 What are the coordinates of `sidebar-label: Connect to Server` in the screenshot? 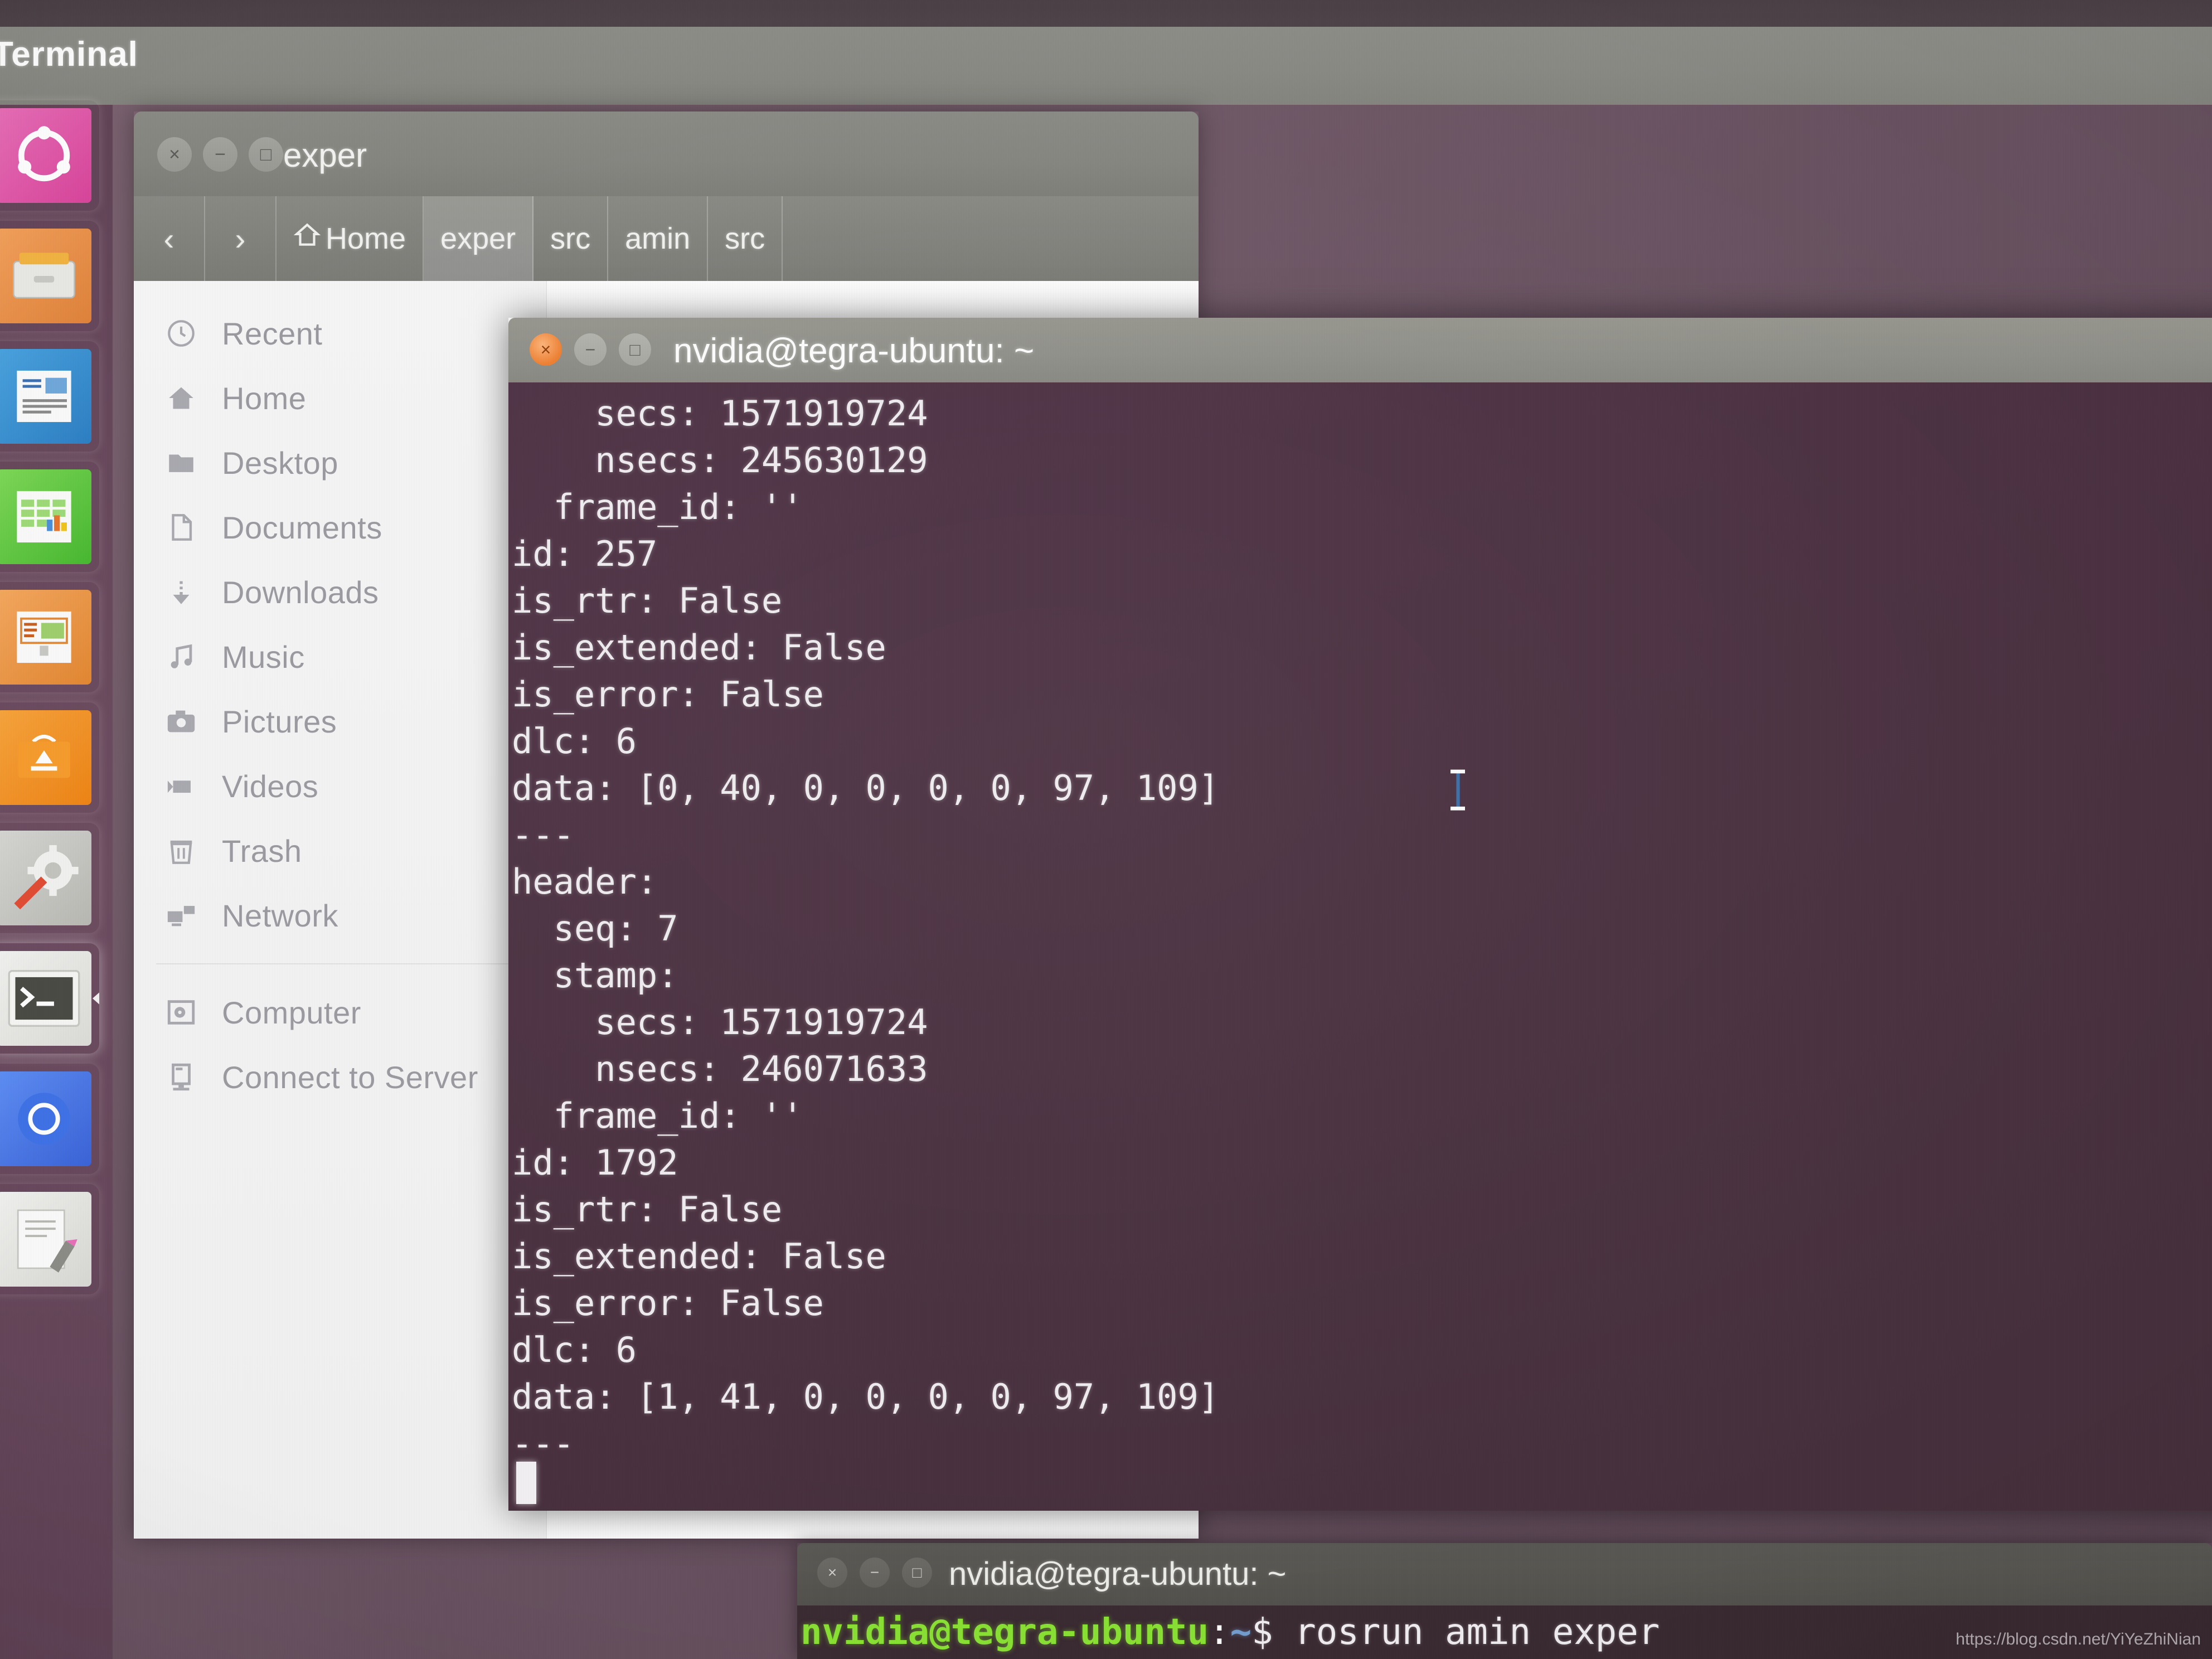 It's located at (350, 1077).